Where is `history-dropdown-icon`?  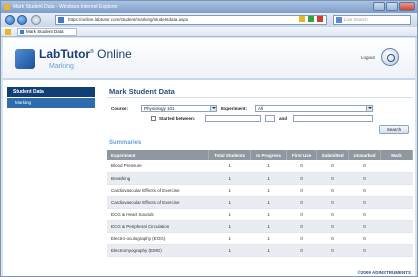 history-dropdown-icon is located at coordinates (36, 20).